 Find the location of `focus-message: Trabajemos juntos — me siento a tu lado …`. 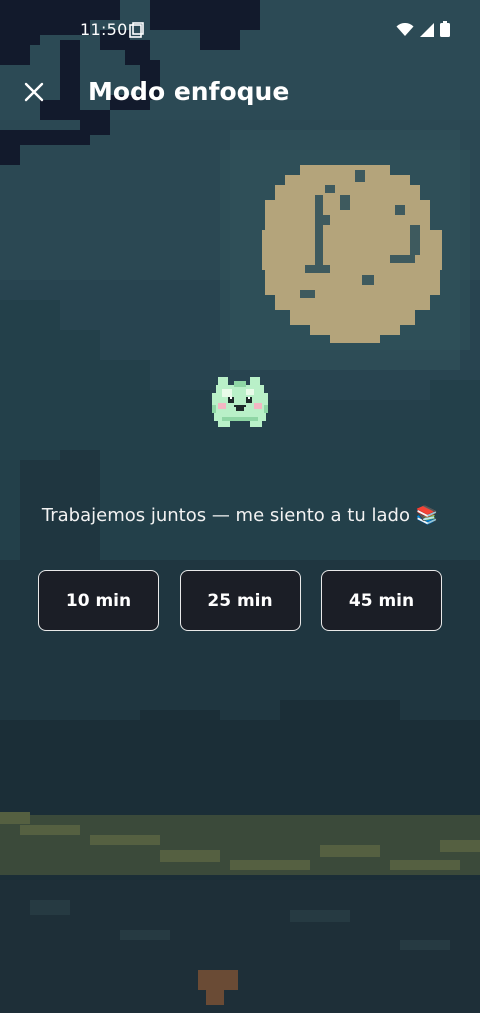

focus-message: Trabajemos juntos — me siento a tu lado … is located at coordinates (240, 515).